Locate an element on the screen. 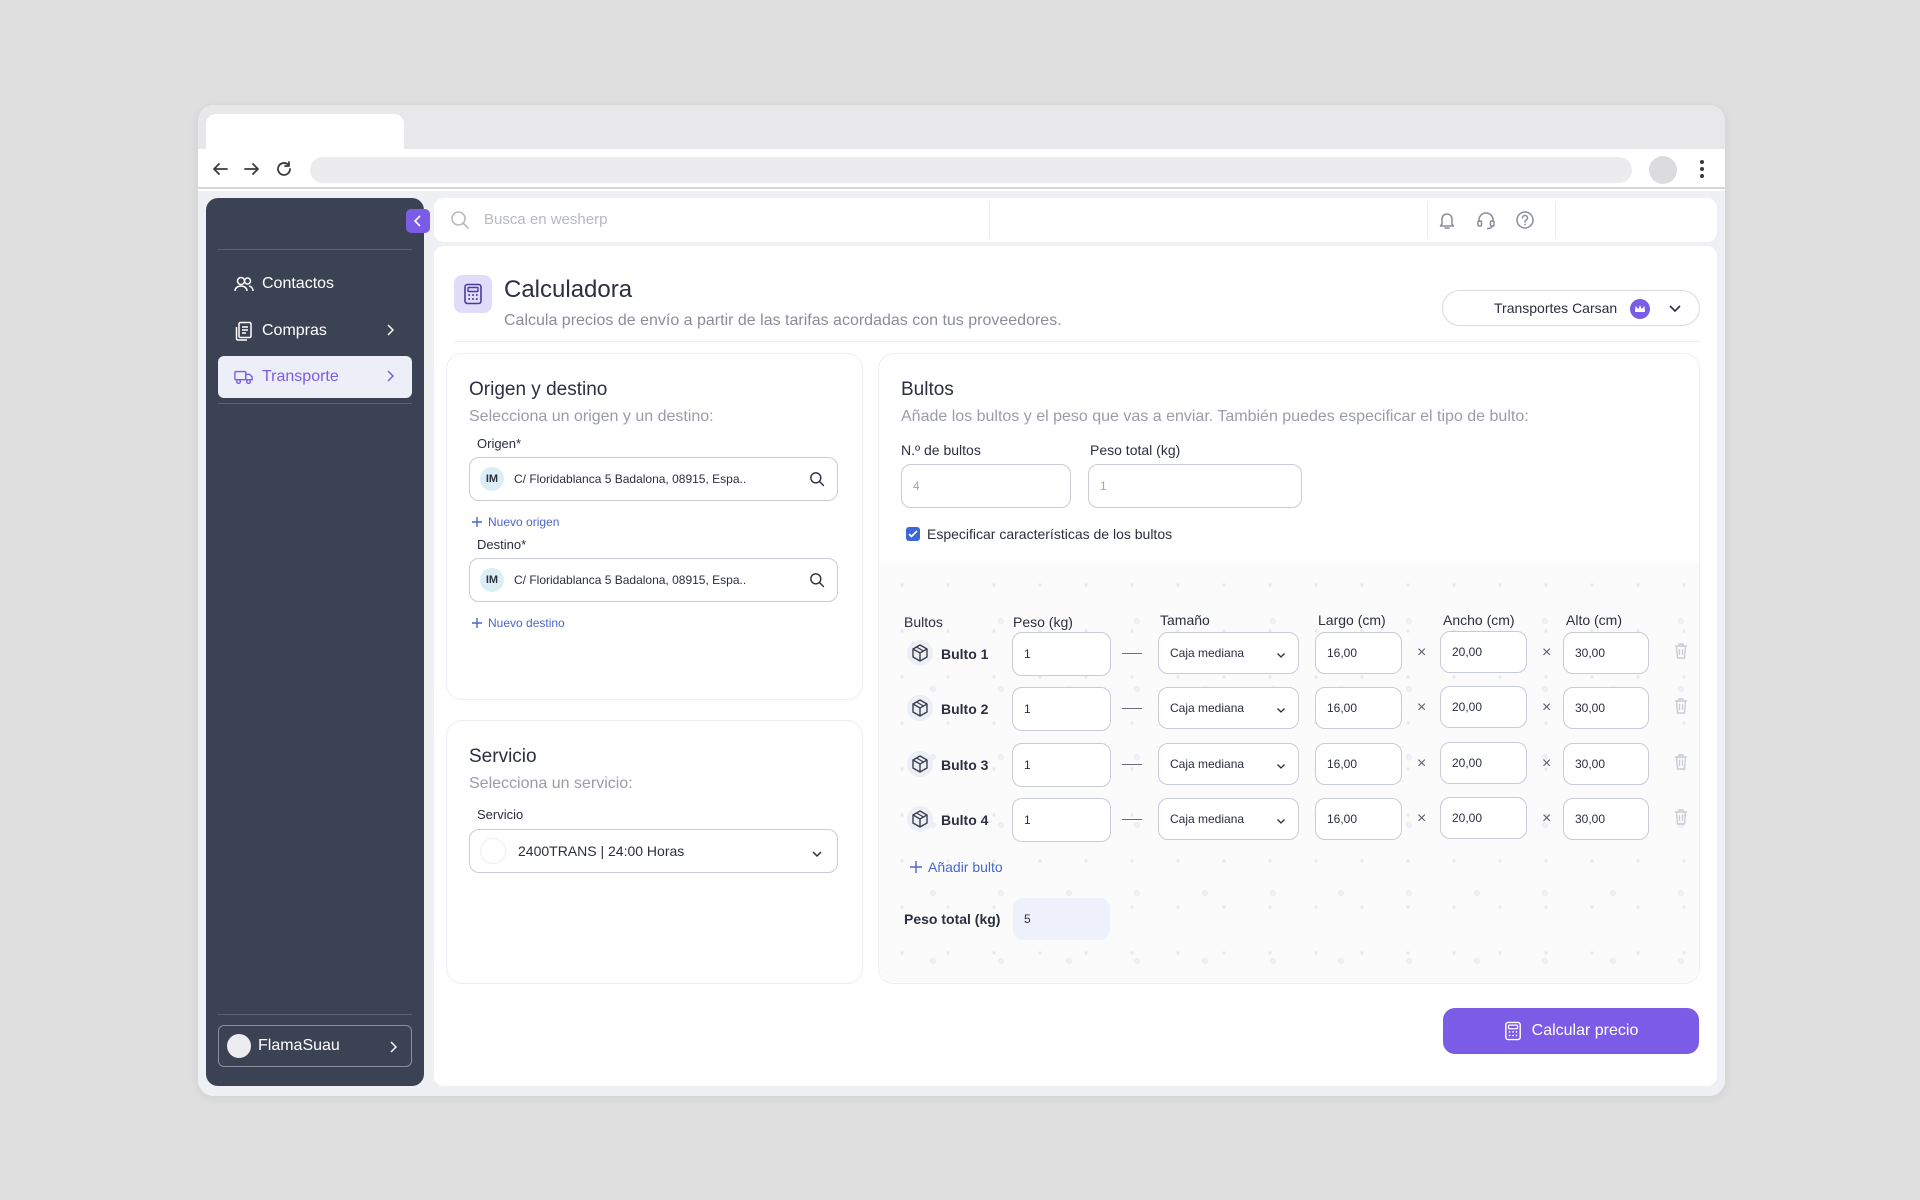  reload-icon is located at coordinates (284, 169).